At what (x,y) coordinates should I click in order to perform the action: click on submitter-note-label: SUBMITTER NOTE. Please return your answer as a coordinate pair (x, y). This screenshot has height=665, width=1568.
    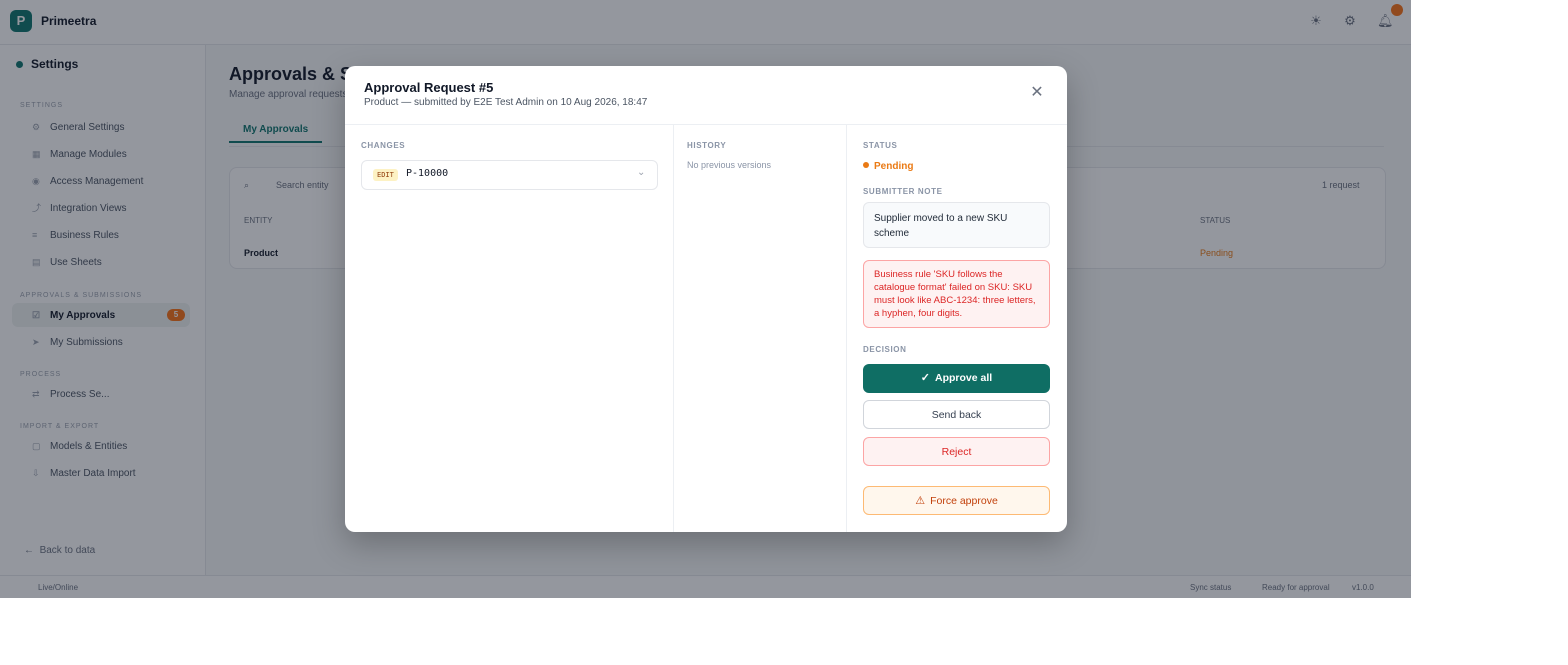
    Looking at the image, I should click on (903, 191).